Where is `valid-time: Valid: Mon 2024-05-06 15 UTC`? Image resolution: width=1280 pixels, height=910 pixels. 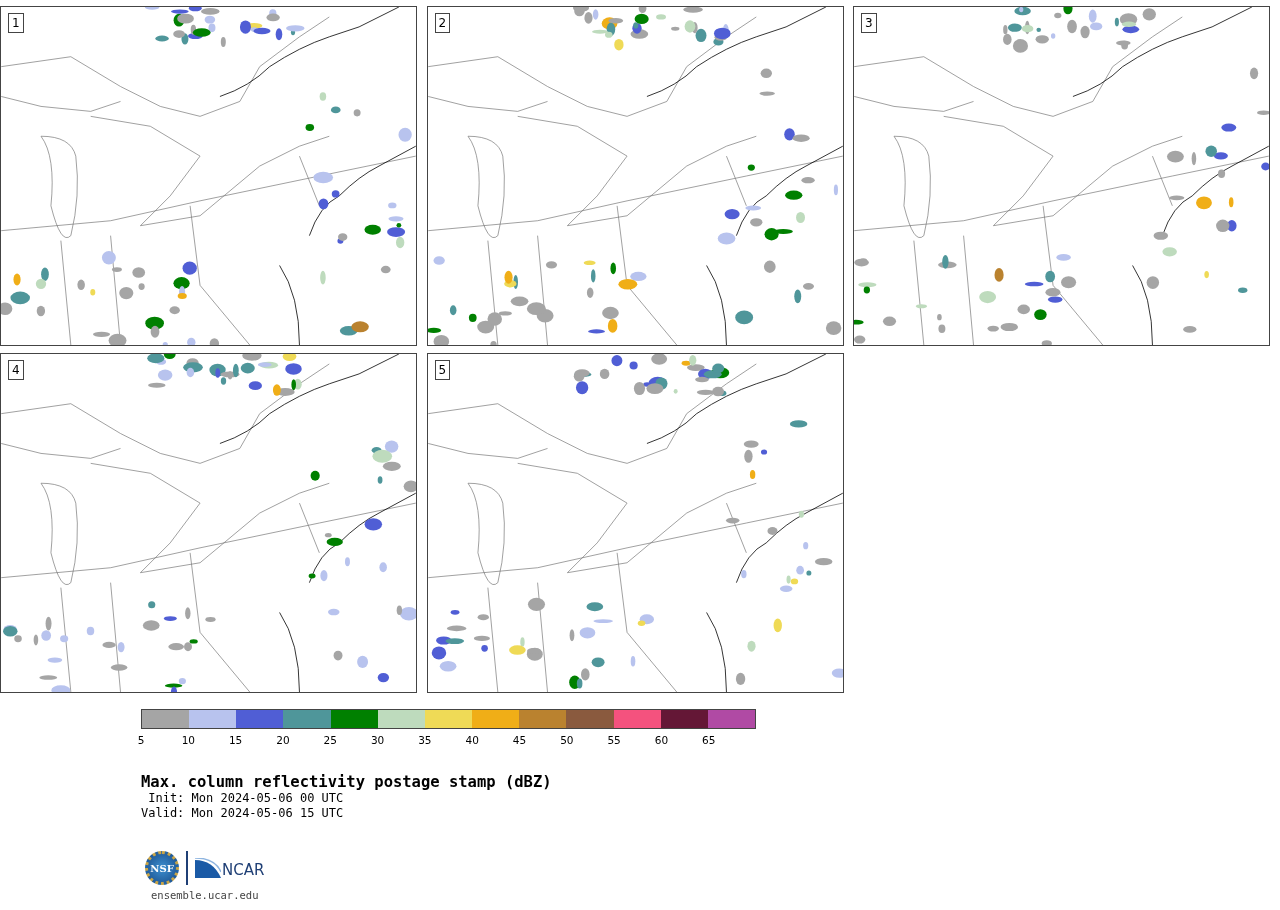
valid-time: Valid: Mon 2024-05-06 15 UTC is located at coordinates (243, 813).